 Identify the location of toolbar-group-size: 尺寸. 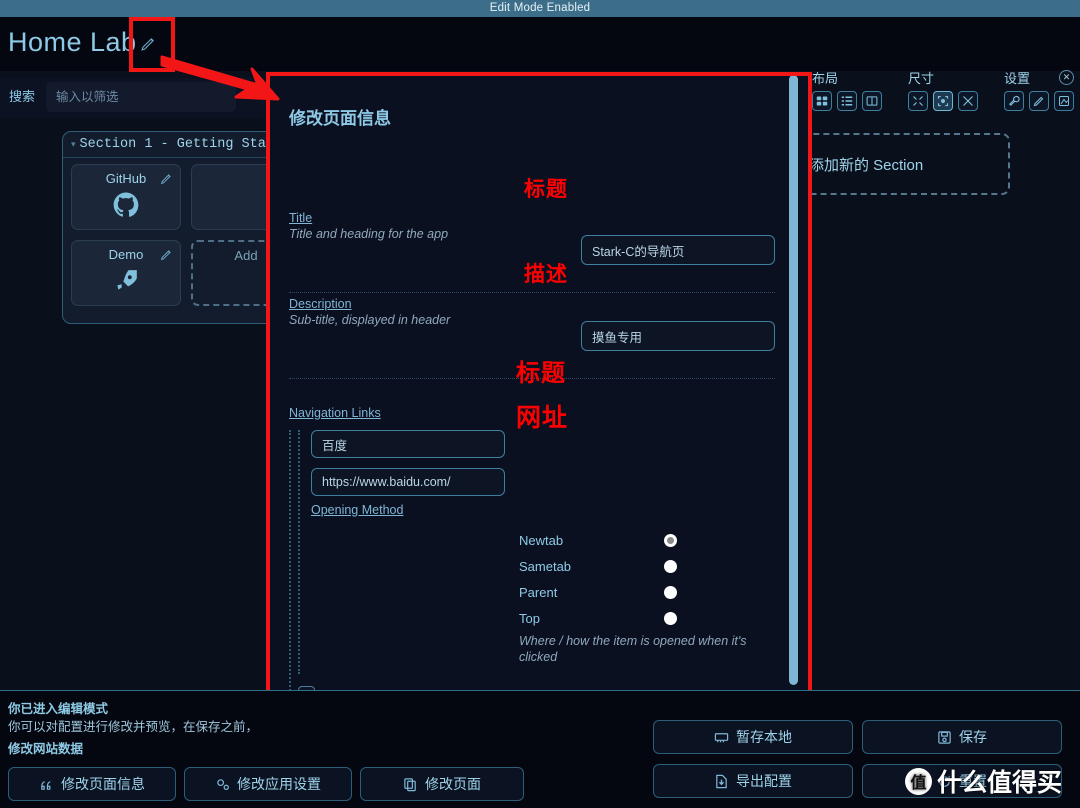
(943, 89).